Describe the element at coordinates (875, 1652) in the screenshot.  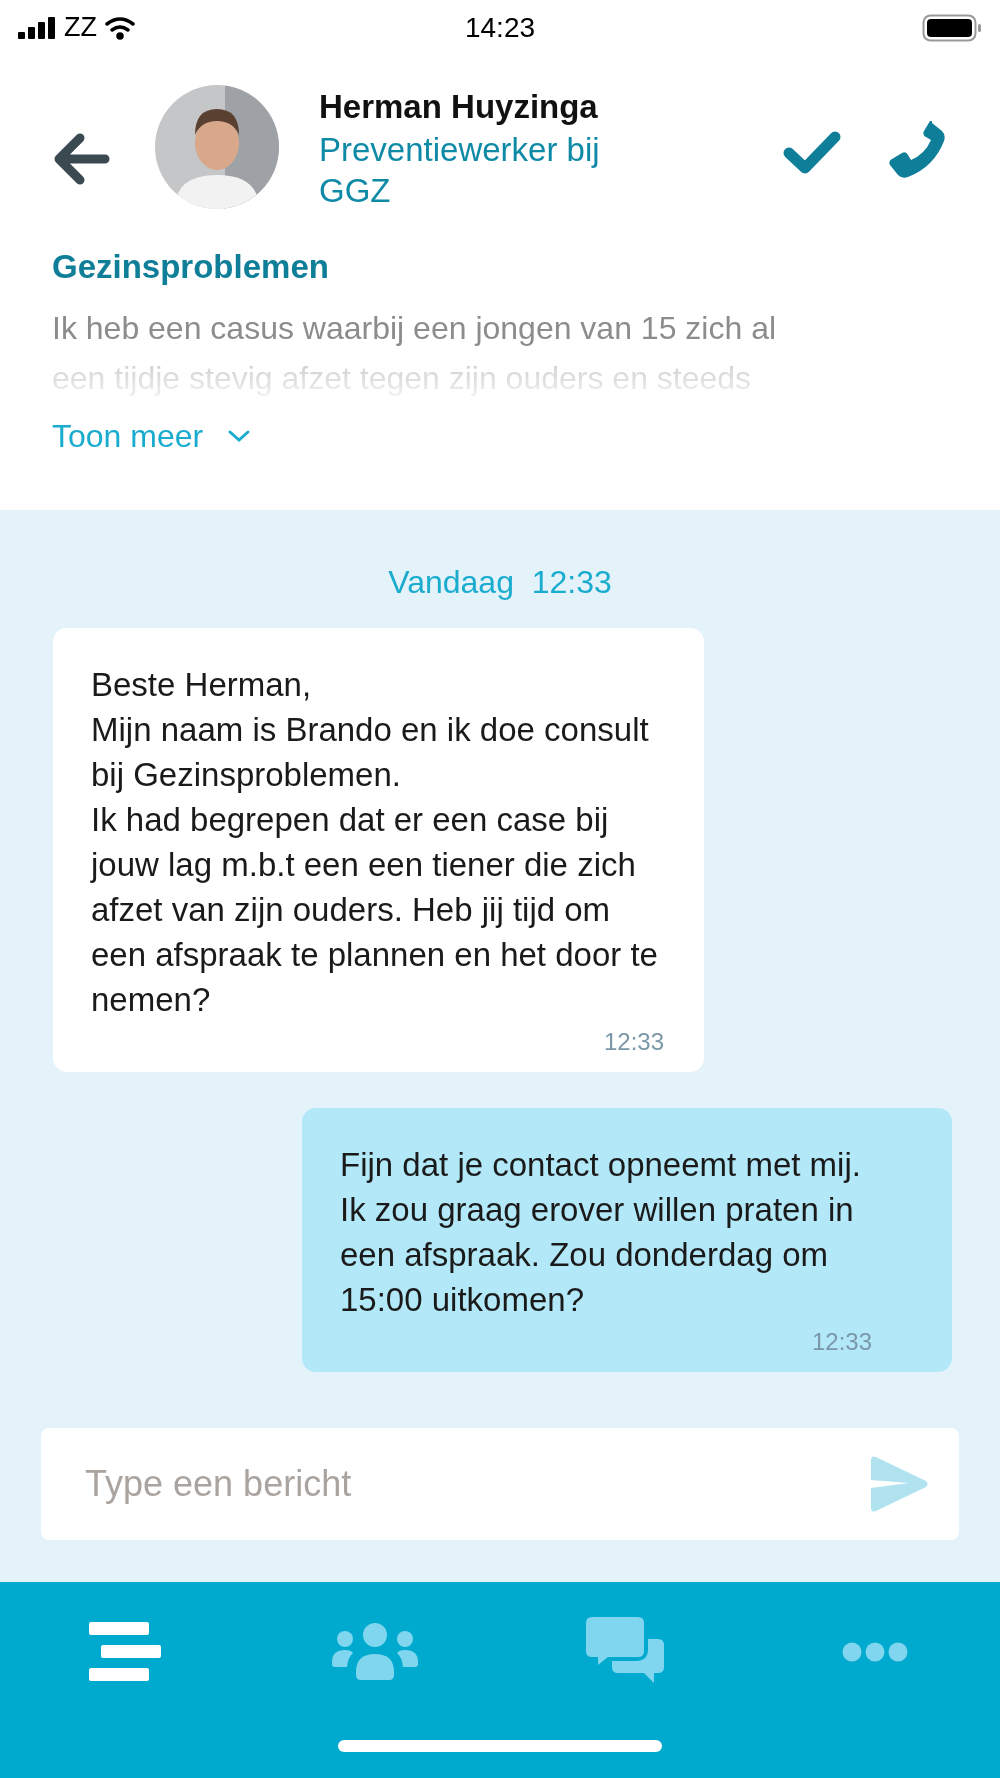
I see `more-icon` at that location.